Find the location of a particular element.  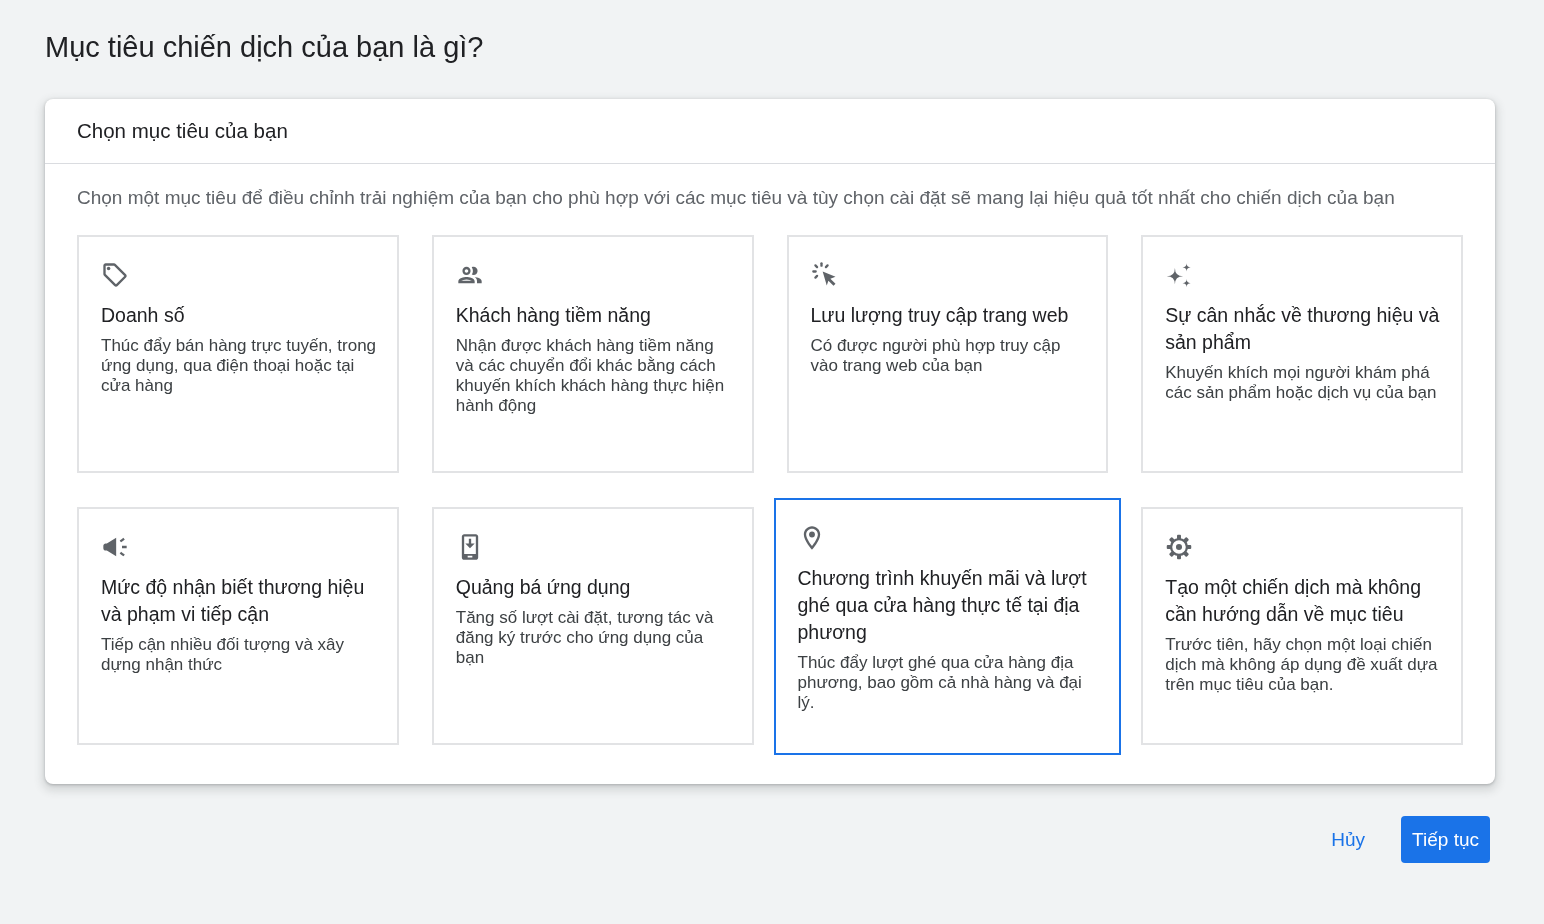

cancel-button: Hủy is located at coordinates (1348, 839).